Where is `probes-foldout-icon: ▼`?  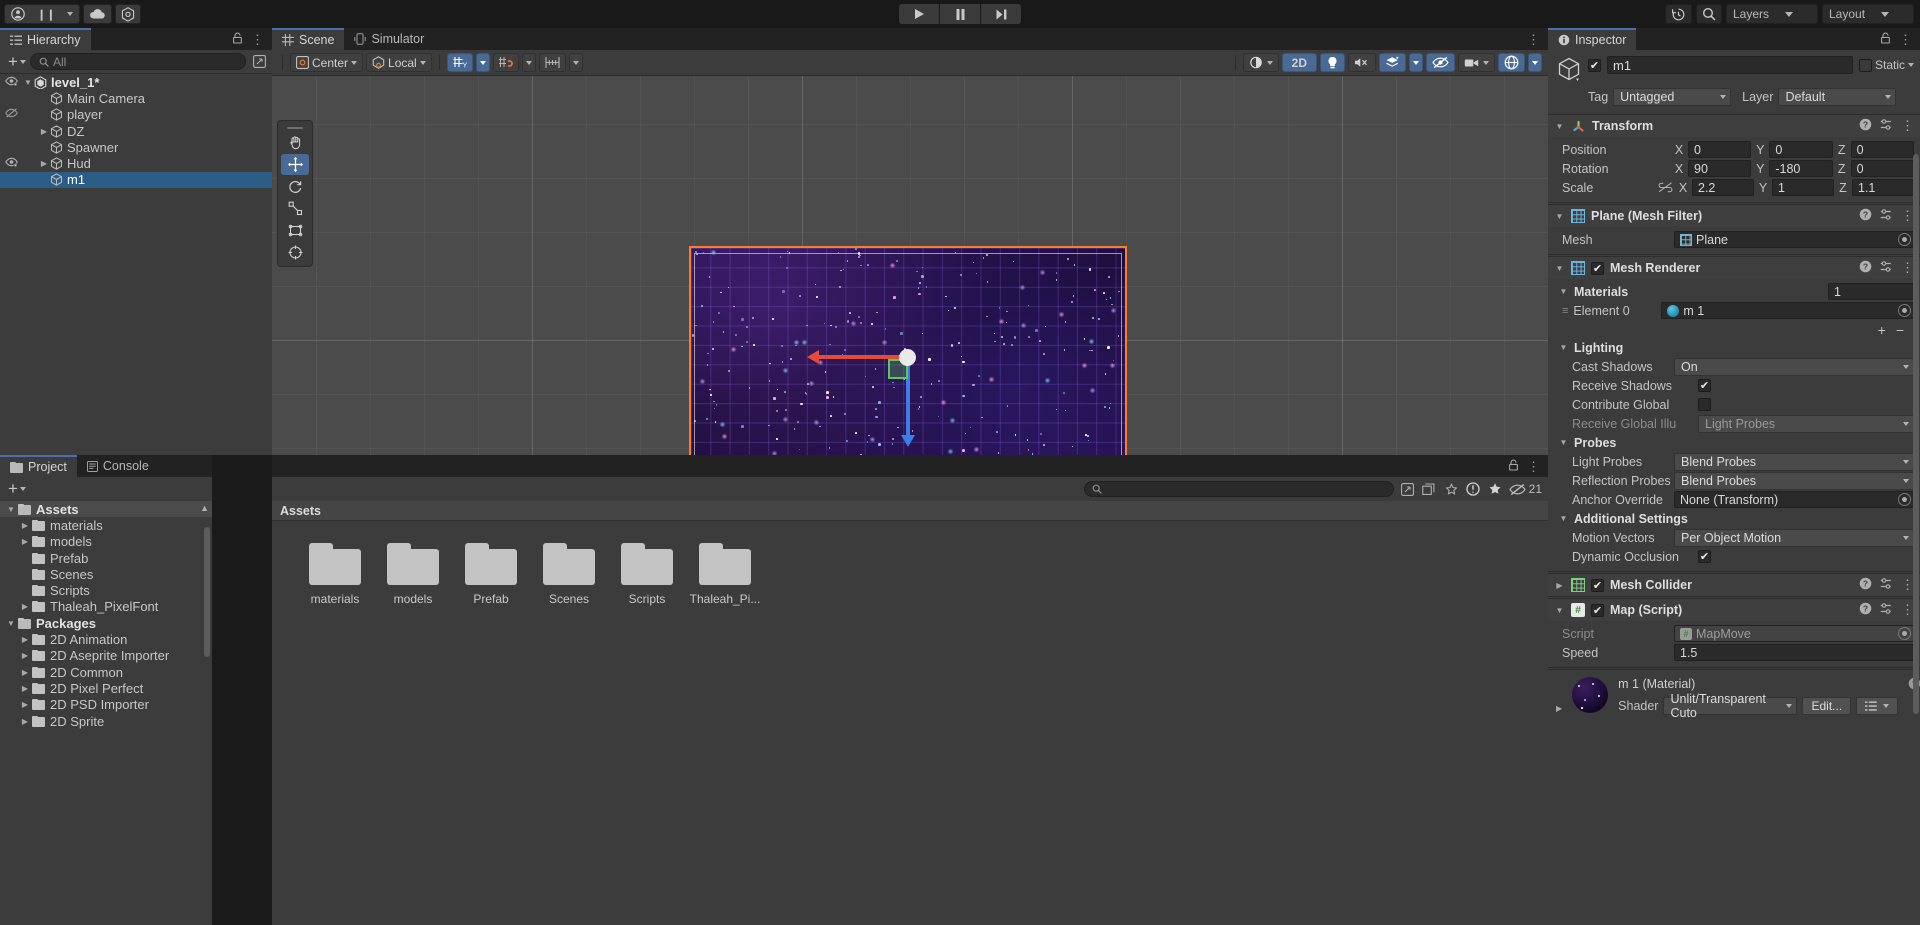
probes-foldout-icon: ▼ is located at coordinates (1563, 442).